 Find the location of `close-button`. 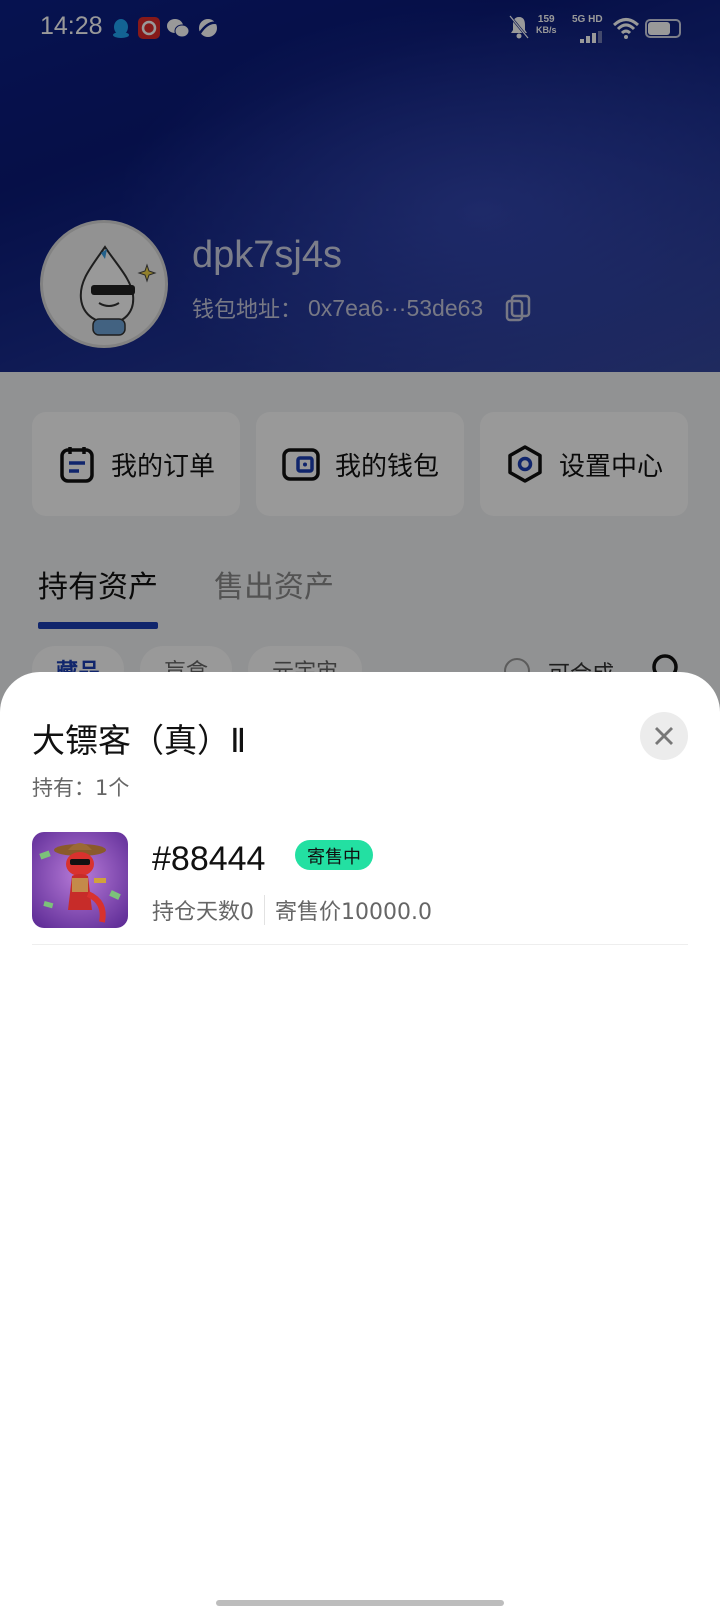

close-button is located at coordinates (664, 736).